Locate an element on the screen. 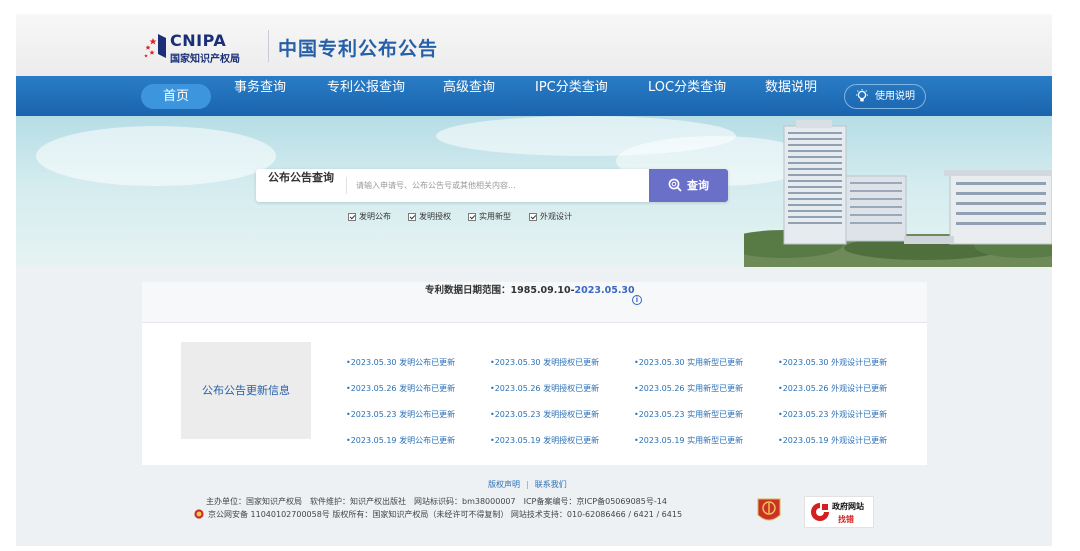 This screenshot has width=1080, height=551. gov-site-error-report-badge: 政府网站 找错 is located at coordinates (839, 512).